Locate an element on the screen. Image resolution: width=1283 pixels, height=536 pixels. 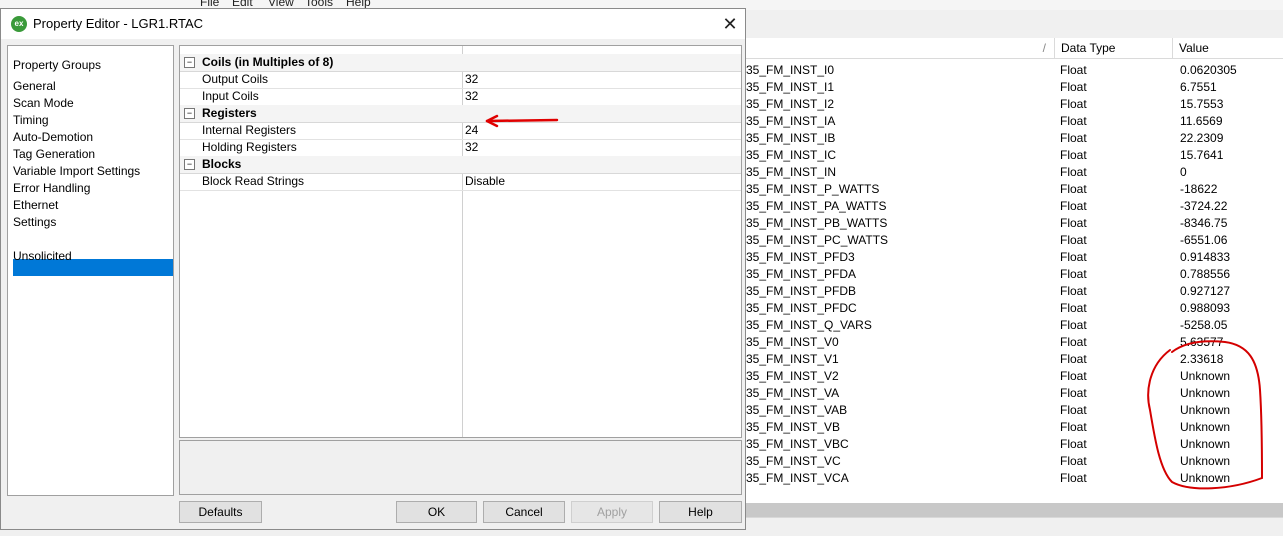
table-row: 35_FM_INST_VC Float Unknown is located at coordinates (1014, 461).